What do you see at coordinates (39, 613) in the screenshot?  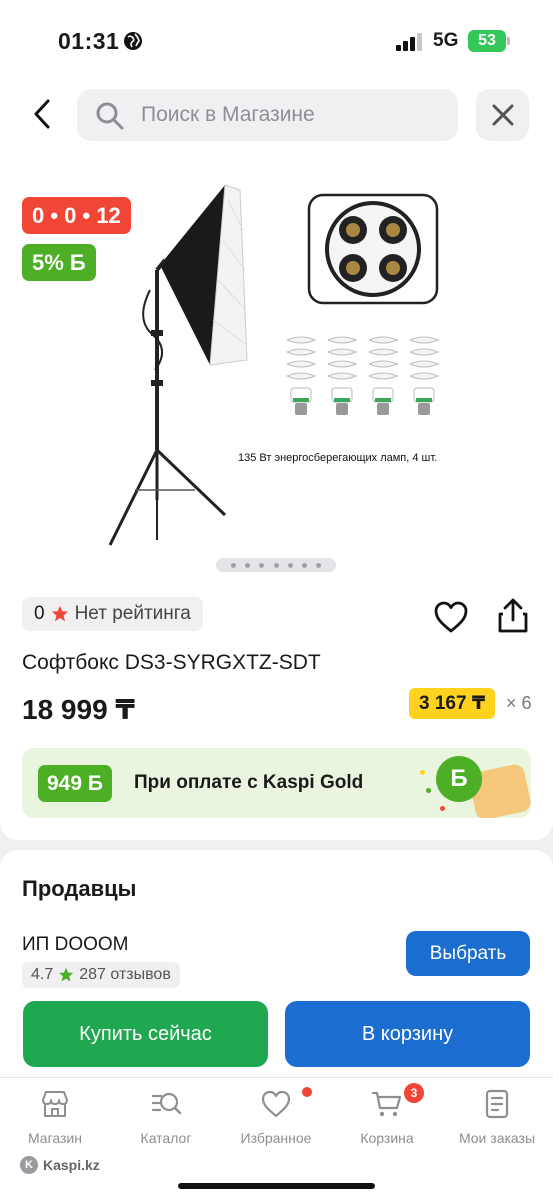 I see `rating-count: 0` at bounding box center [39, 613].